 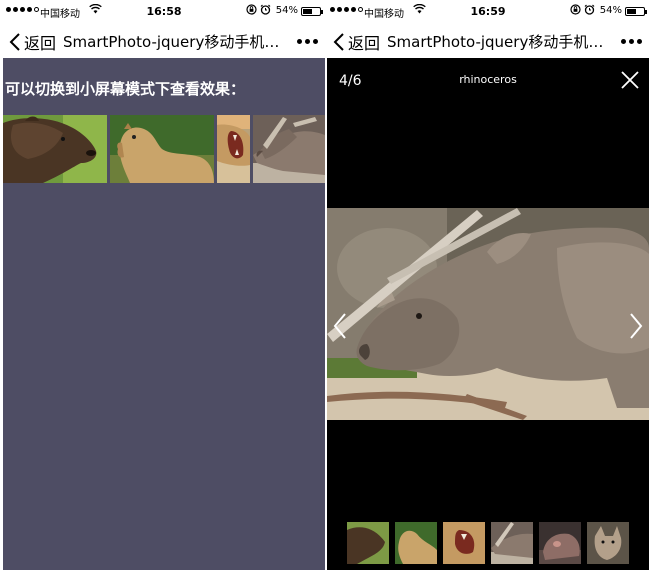 What do you see at coordinates (125, 89) in the screenshot?
I see `gallery-heading: 可以切换到小屏幕模式下查看效果：` at bounding box center [125, 89].